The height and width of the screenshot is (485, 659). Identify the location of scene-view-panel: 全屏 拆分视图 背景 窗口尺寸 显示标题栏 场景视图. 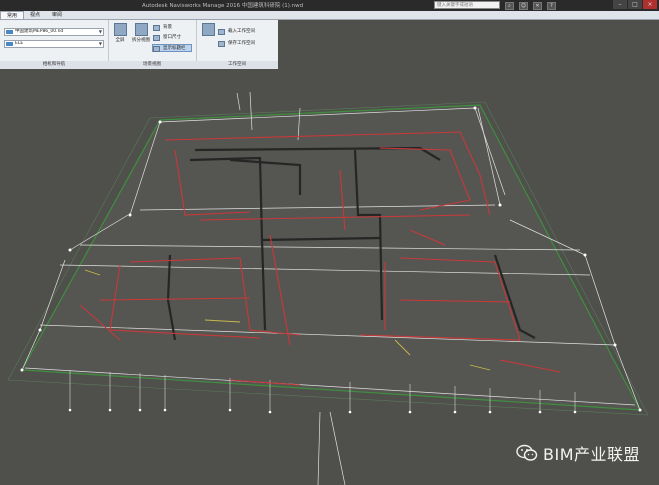
(152, 44).